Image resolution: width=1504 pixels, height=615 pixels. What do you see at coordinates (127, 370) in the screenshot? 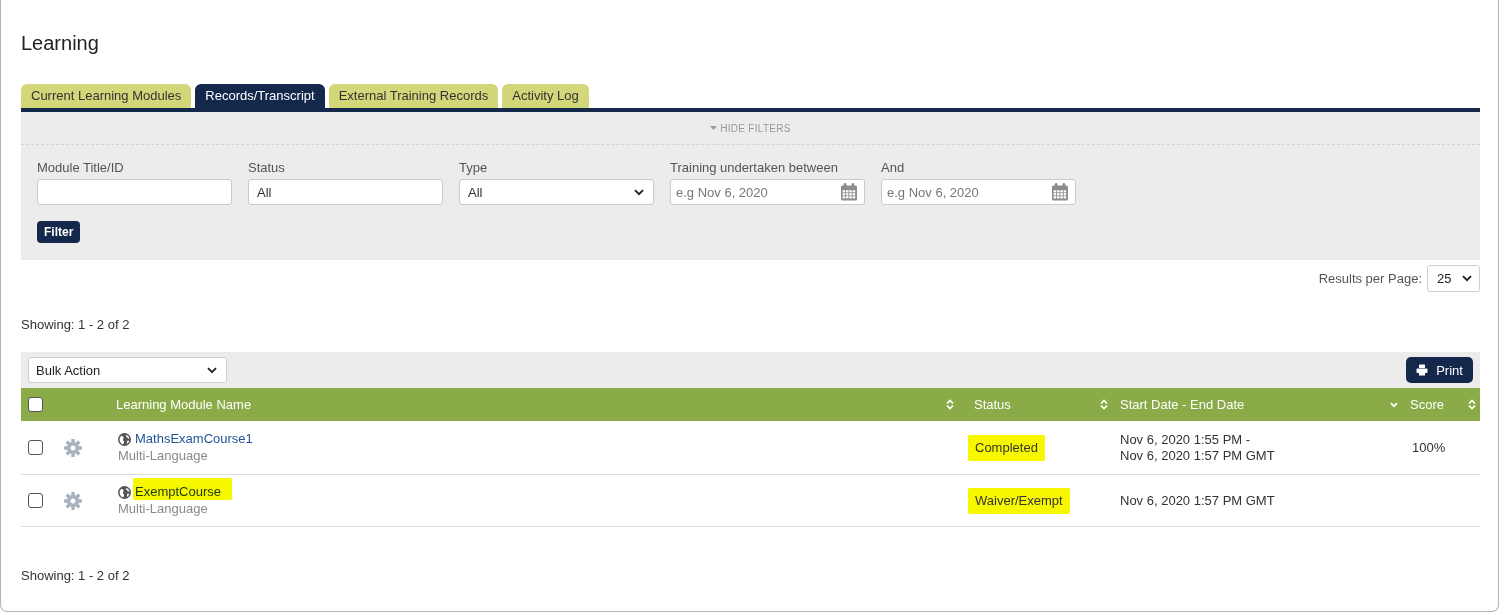
I see `bulk-action-dropdown: Bulk Action` at bounding box center [127, 370].